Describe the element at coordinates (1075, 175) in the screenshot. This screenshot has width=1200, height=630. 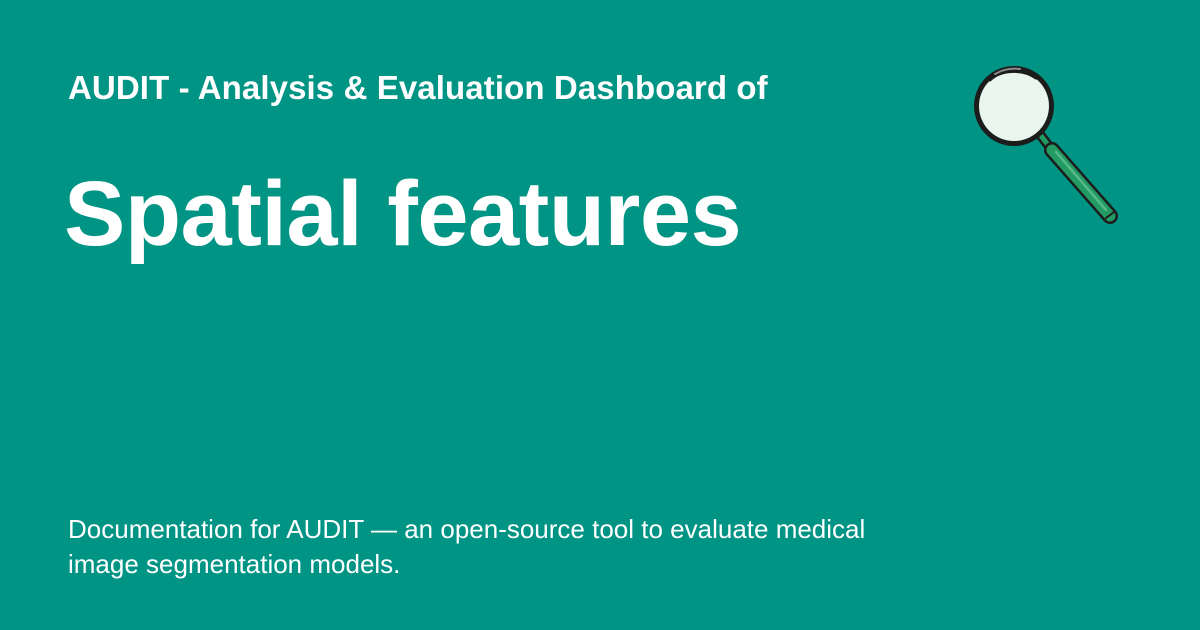
I see `magnifier-handle` at that location.